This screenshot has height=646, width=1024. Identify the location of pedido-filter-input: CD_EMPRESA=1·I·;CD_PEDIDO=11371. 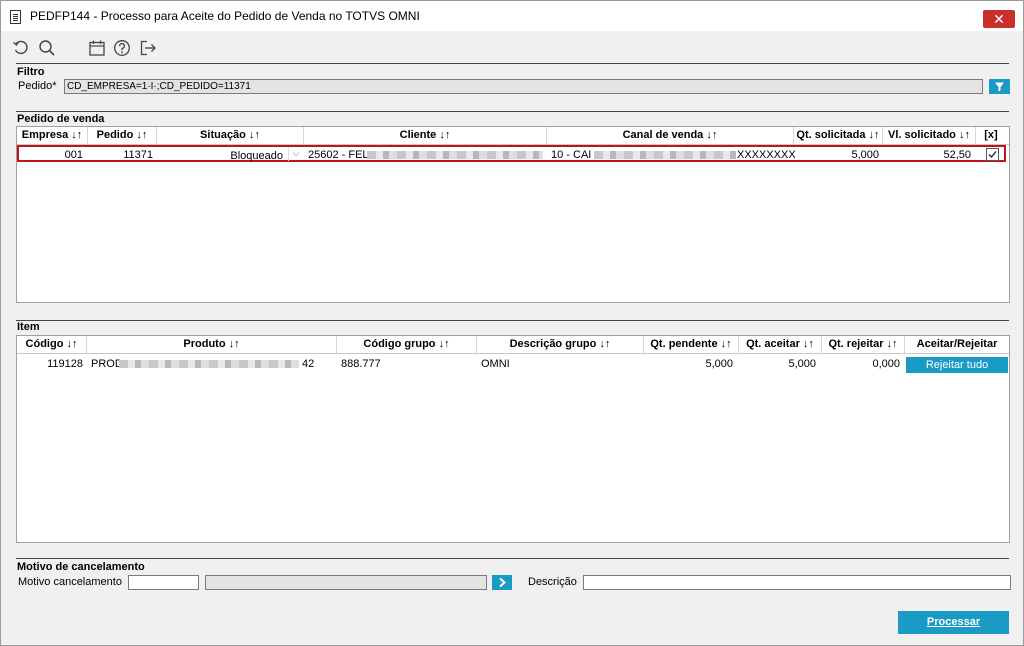
(523, 86).